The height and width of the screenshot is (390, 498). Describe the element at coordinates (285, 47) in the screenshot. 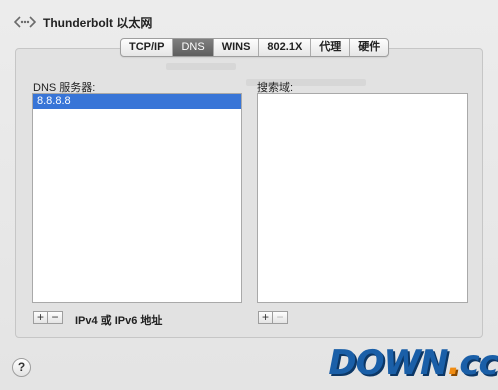

I see `tab-8021x: 802.1X` at that location.